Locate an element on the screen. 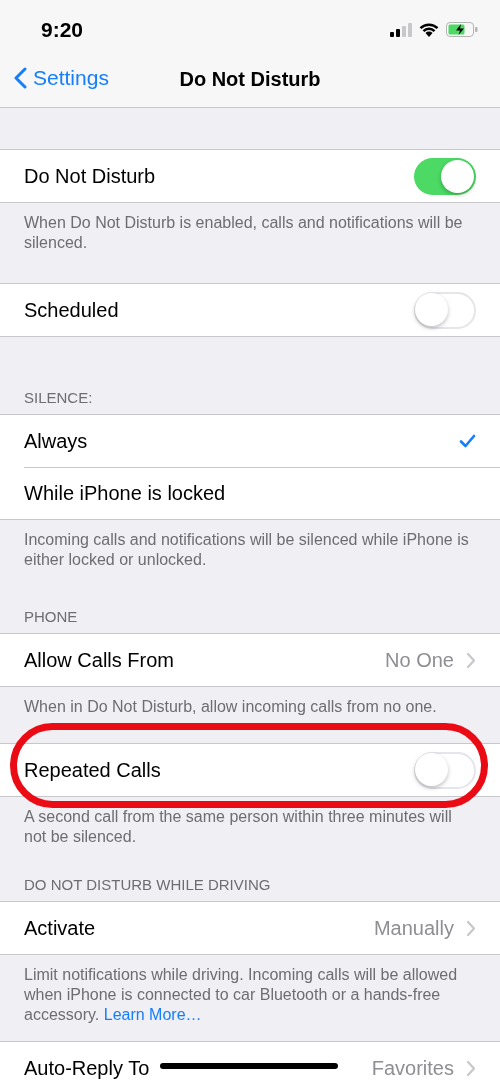 The image size is (500, 1081). checkmark-icon is located at coordinates (467, 441).